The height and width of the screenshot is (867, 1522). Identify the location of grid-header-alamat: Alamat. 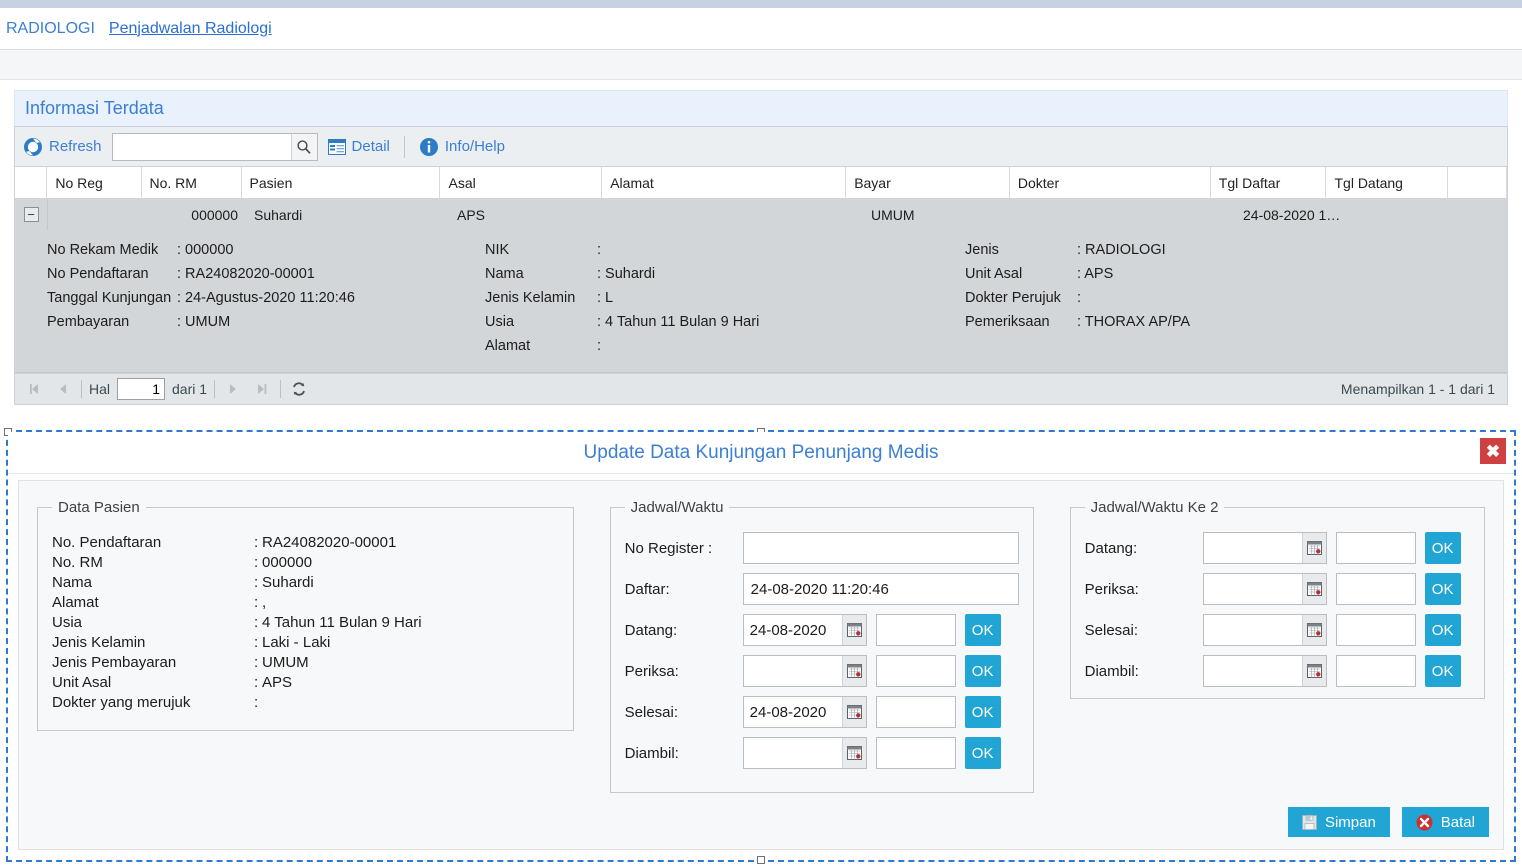
(724, 182).